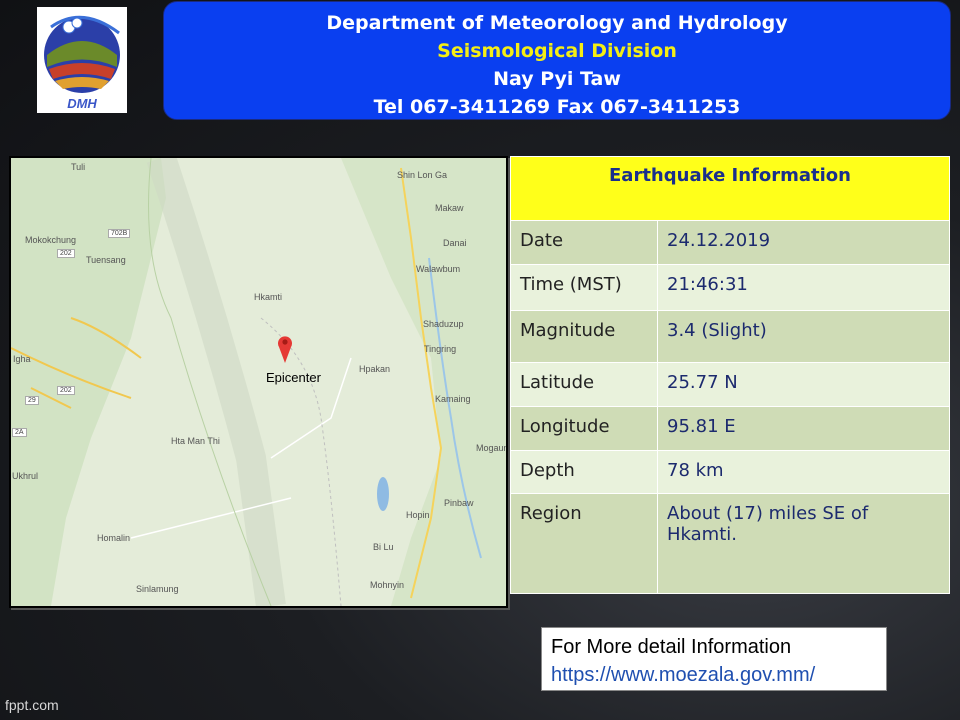 The width and height of the screenshot is (960, 720). Describe the element at coordinates (730, 188) in the screenshot. I see `info-table-title: Earthquake Information` at that location.